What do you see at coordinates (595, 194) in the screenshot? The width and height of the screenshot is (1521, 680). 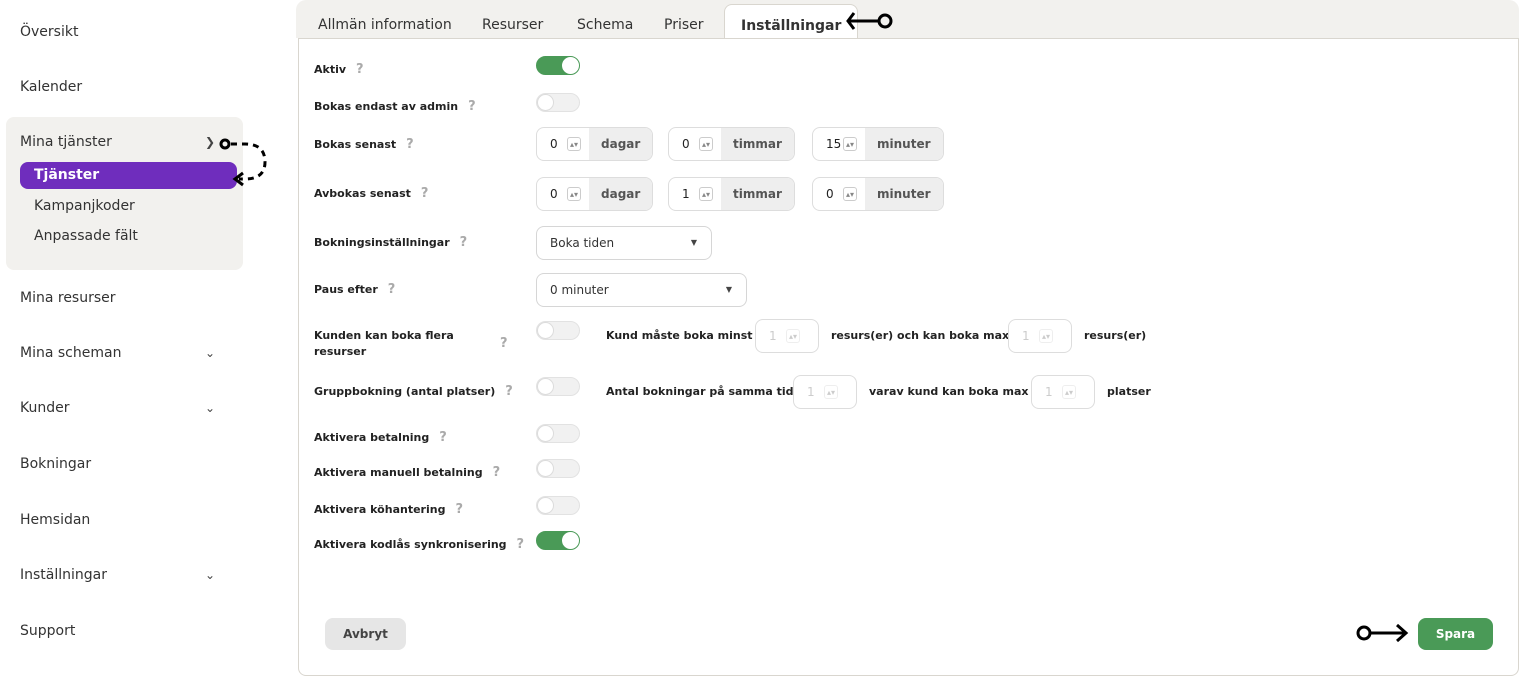 I see `cancel-latest-days-stepper: 0 ▴▾ dagar` at bounding box center [595, 194].